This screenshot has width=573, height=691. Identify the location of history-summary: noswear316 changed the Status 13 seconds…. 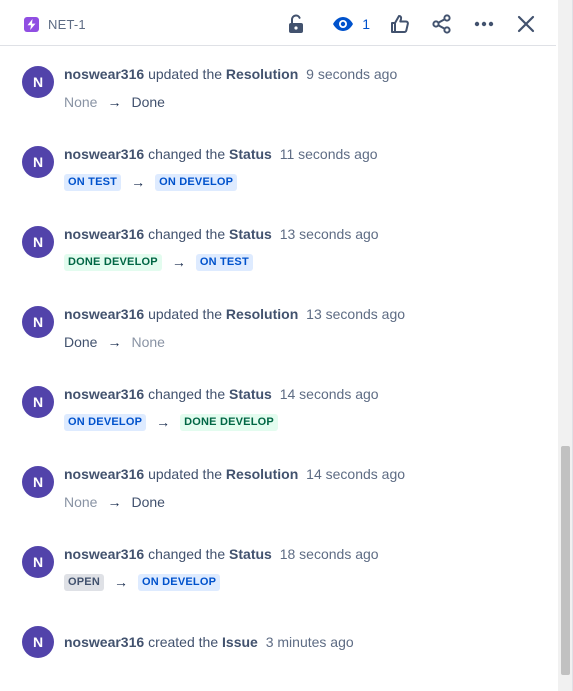
(221, 234).